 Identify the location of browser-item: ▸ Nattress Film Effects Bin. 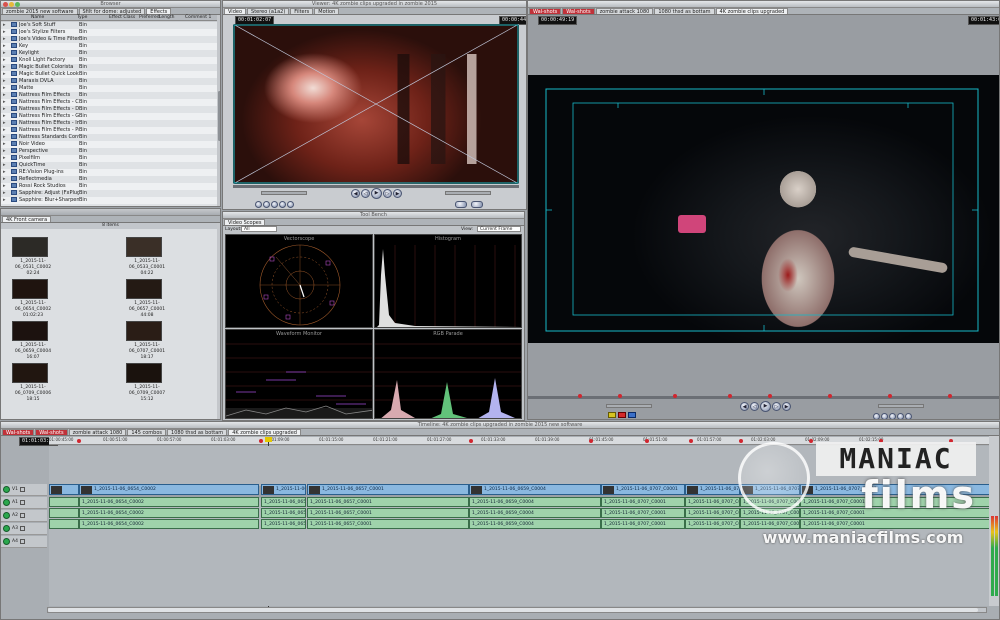
(109, 95).